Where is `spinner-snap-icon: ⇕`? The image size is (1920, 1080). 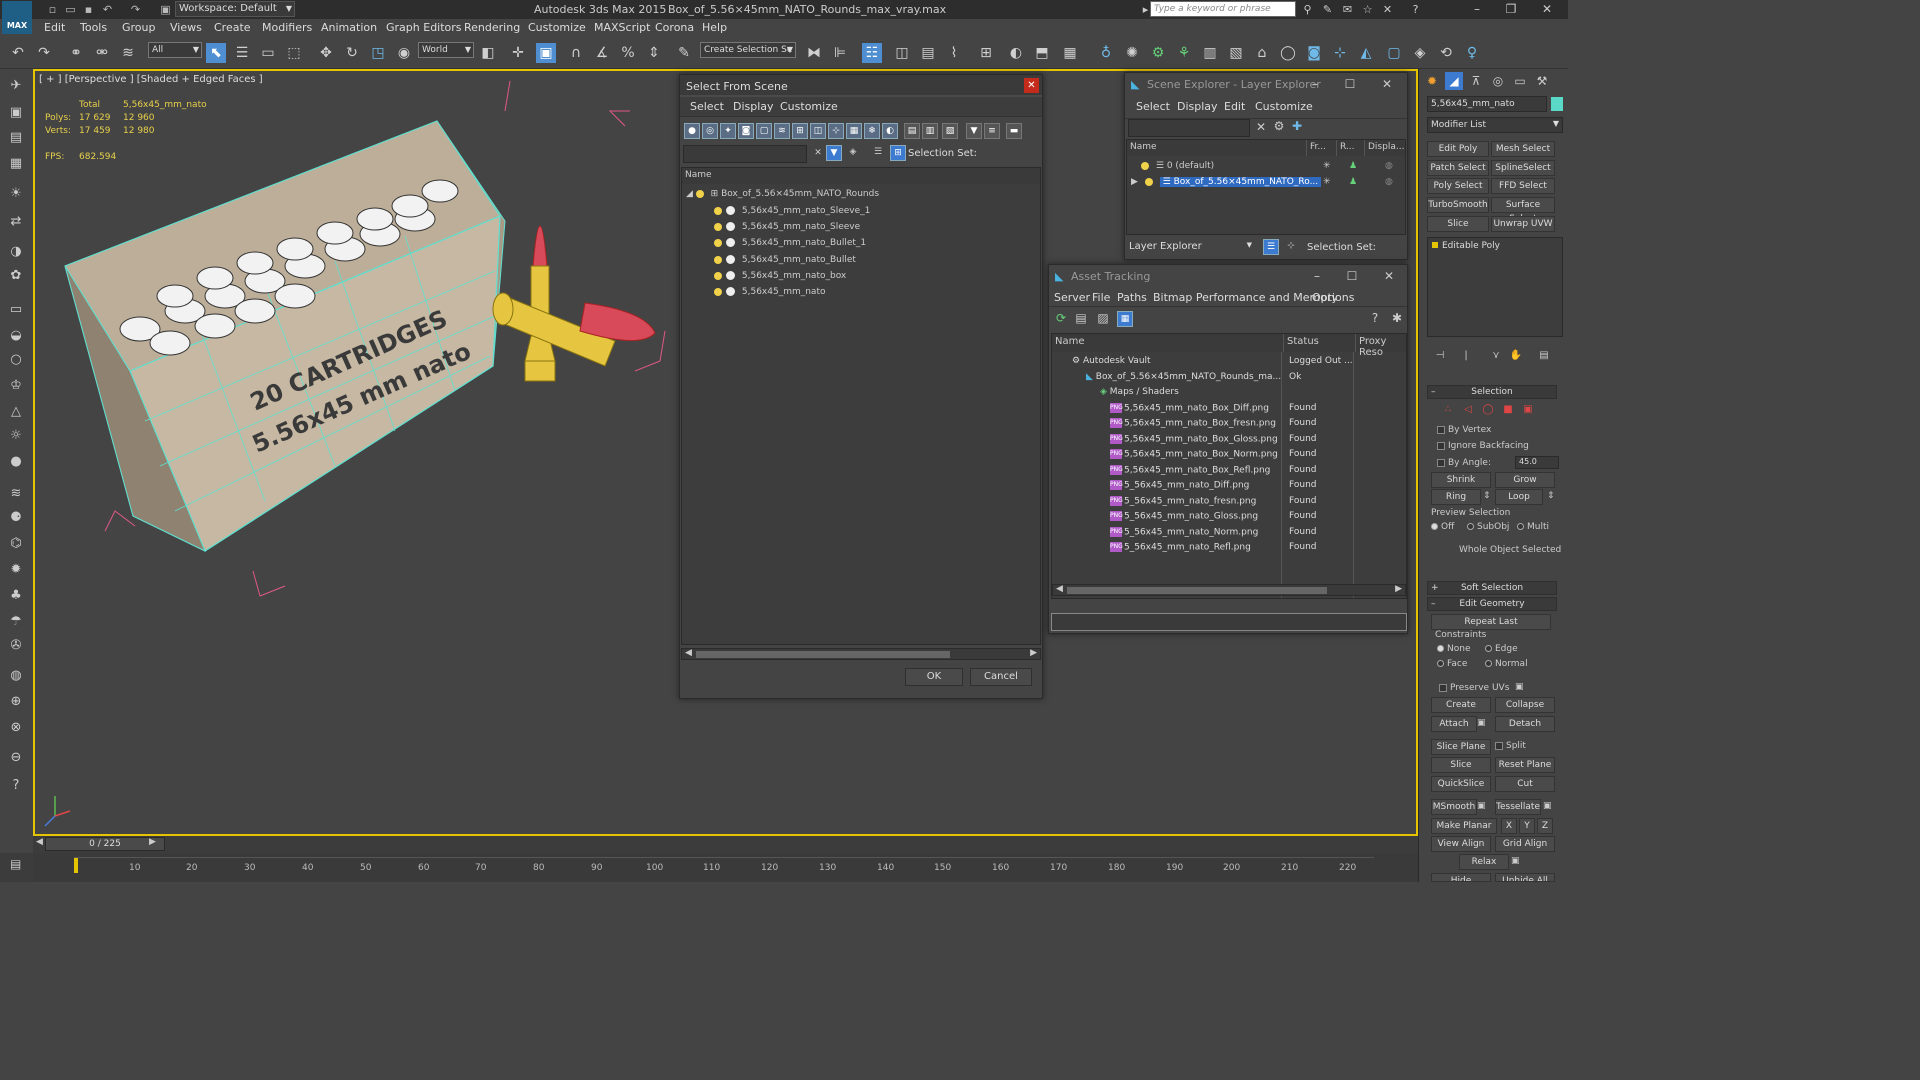 spinner-snap-icon: ⇕ is located at coordinates (654, 53).